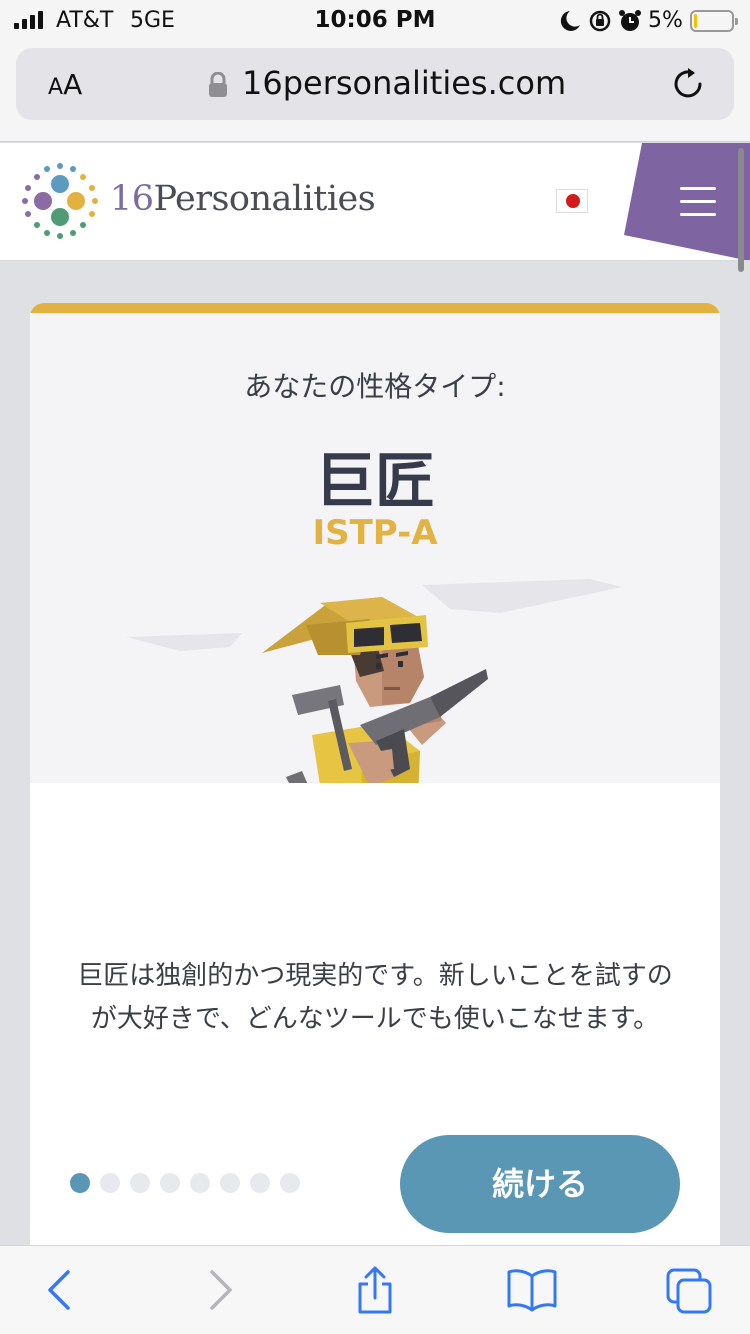 The height and width of the screenshot is (1334, 750). I want to click on reload-icon, so click(688, 84).